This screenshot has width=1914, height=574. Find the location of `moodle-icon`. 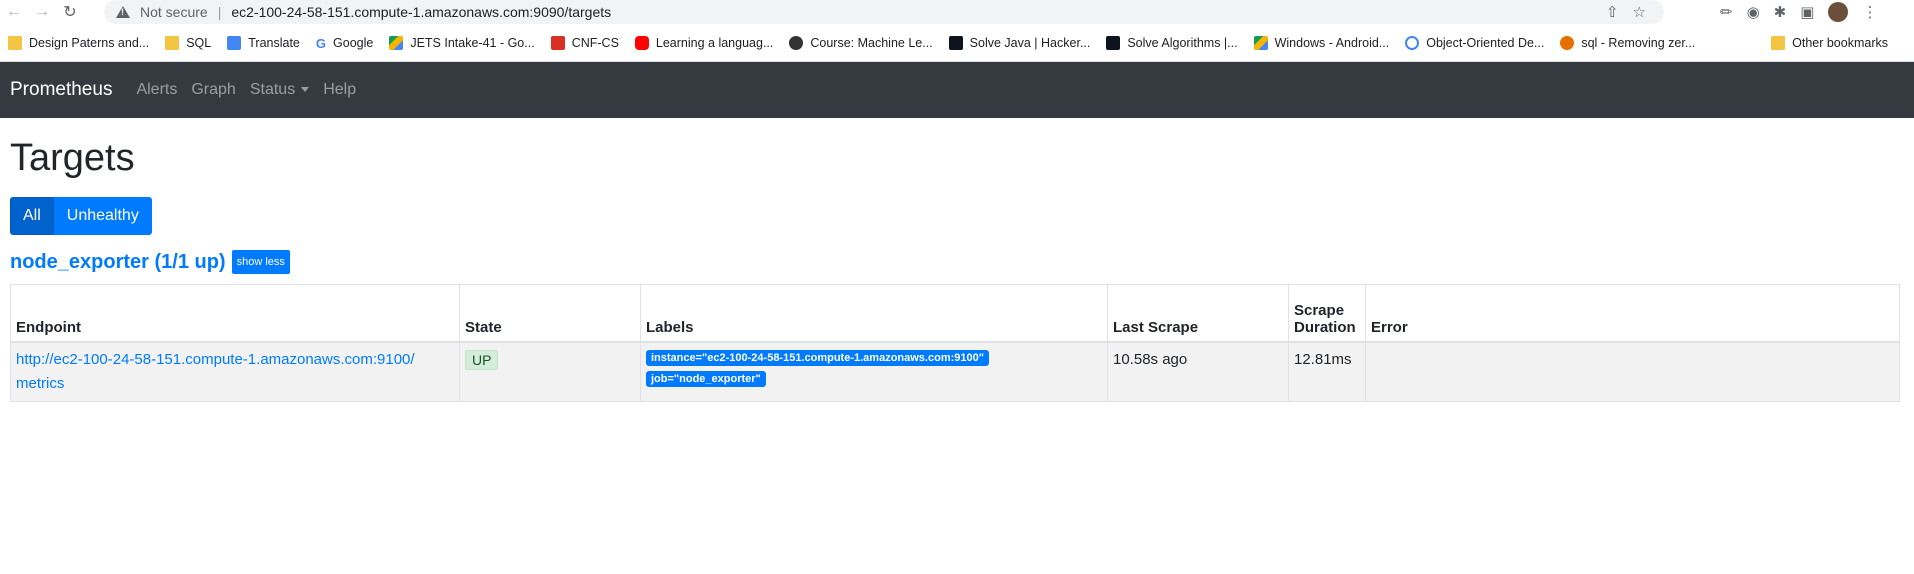

moodle-icon is located at coordinates (796, 42).